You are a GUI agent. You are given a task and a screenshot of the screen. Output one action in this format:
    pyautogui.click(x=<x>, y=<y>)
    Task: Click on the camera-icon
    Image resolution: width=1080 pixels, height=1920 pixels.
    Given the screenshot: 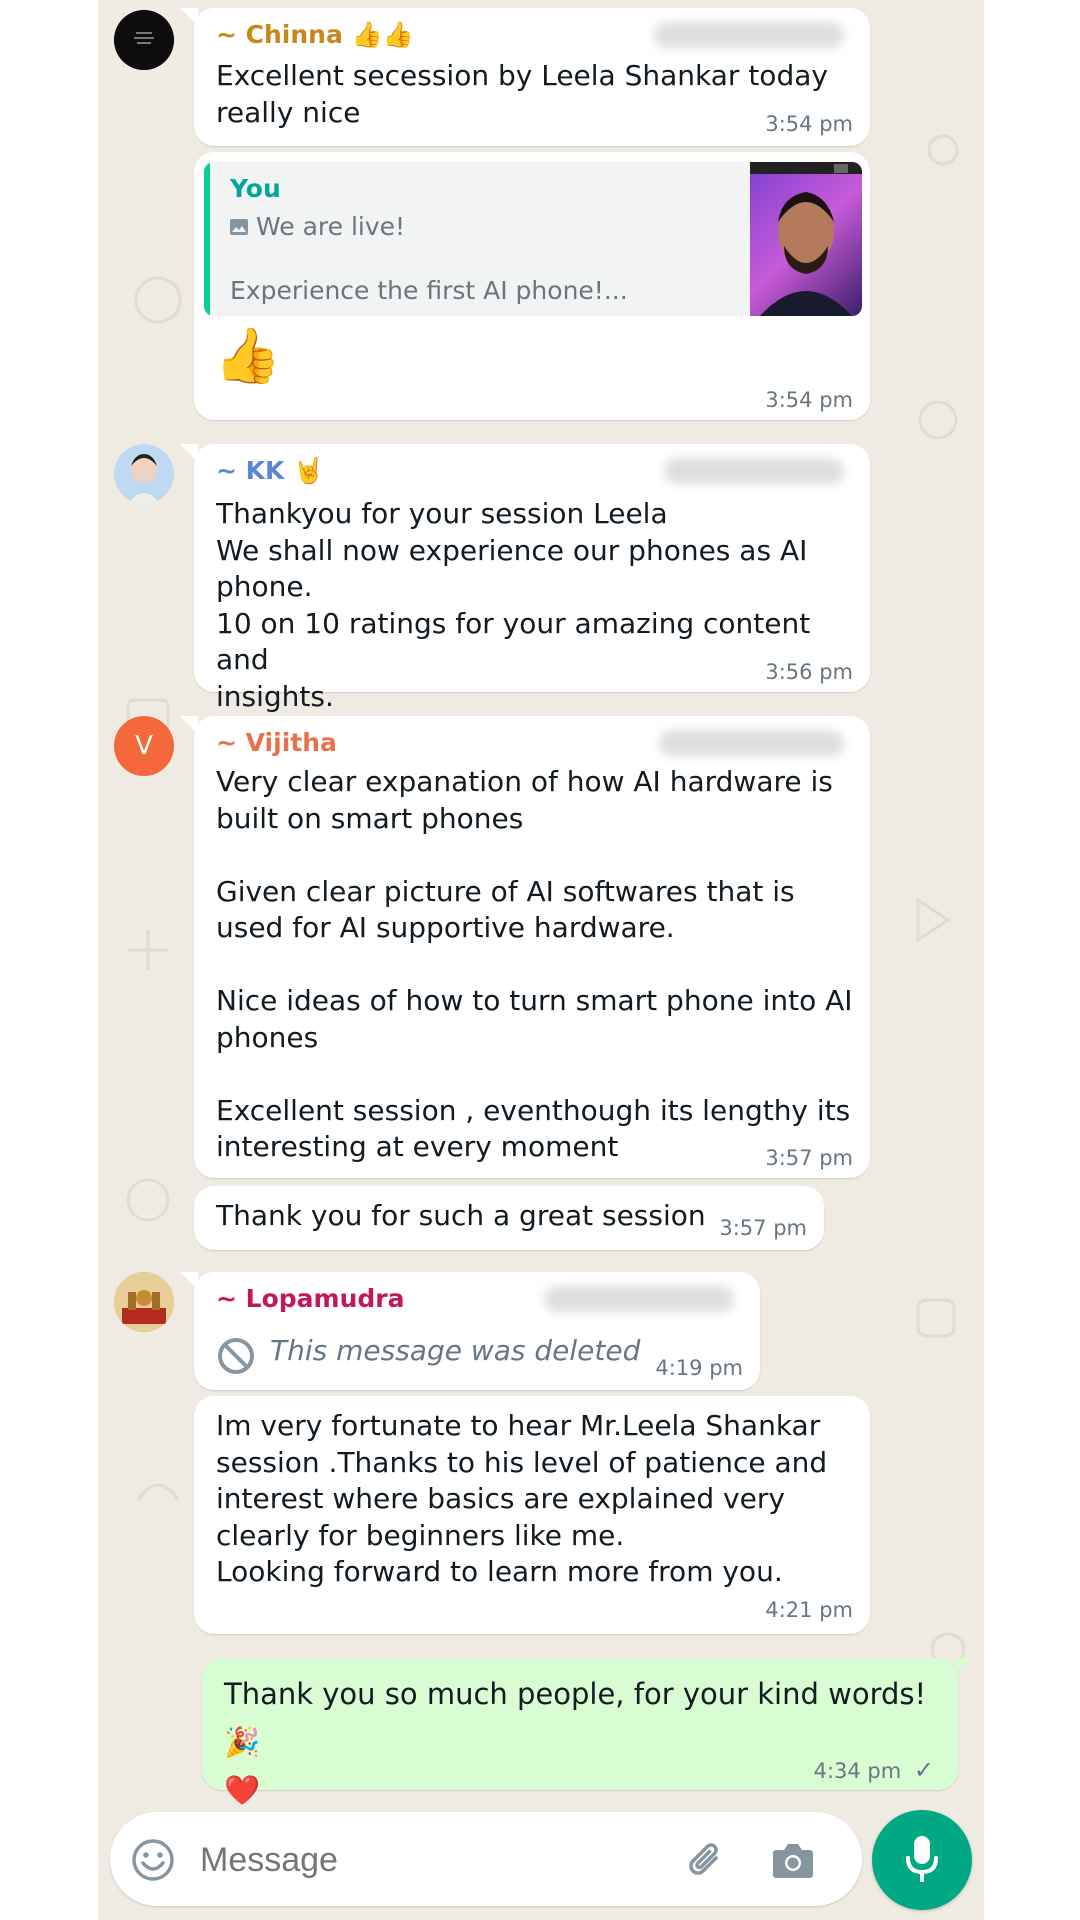 What is the action you would take?
    pyautogui.click(x=793, y=1860)
    